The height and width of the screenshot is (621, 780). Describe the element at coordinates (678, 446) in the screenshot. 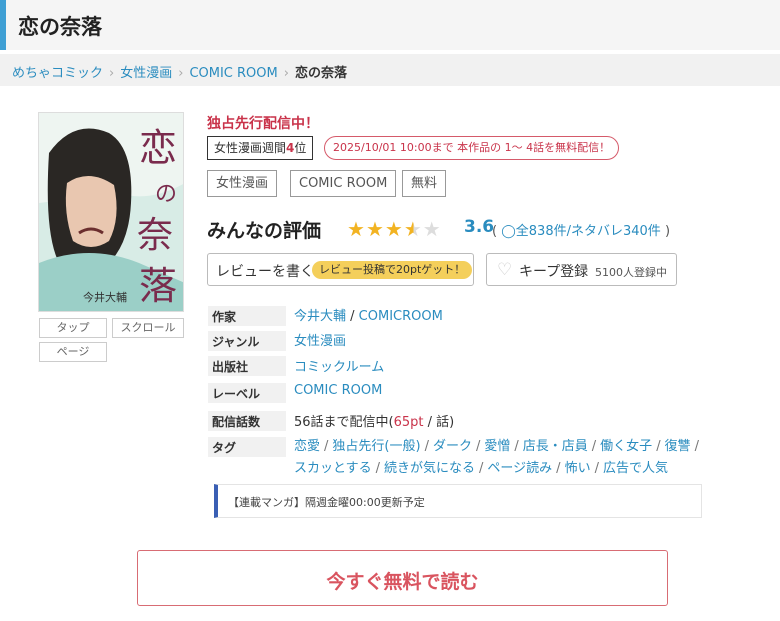

I see `tag-link: 復讐` at that location.